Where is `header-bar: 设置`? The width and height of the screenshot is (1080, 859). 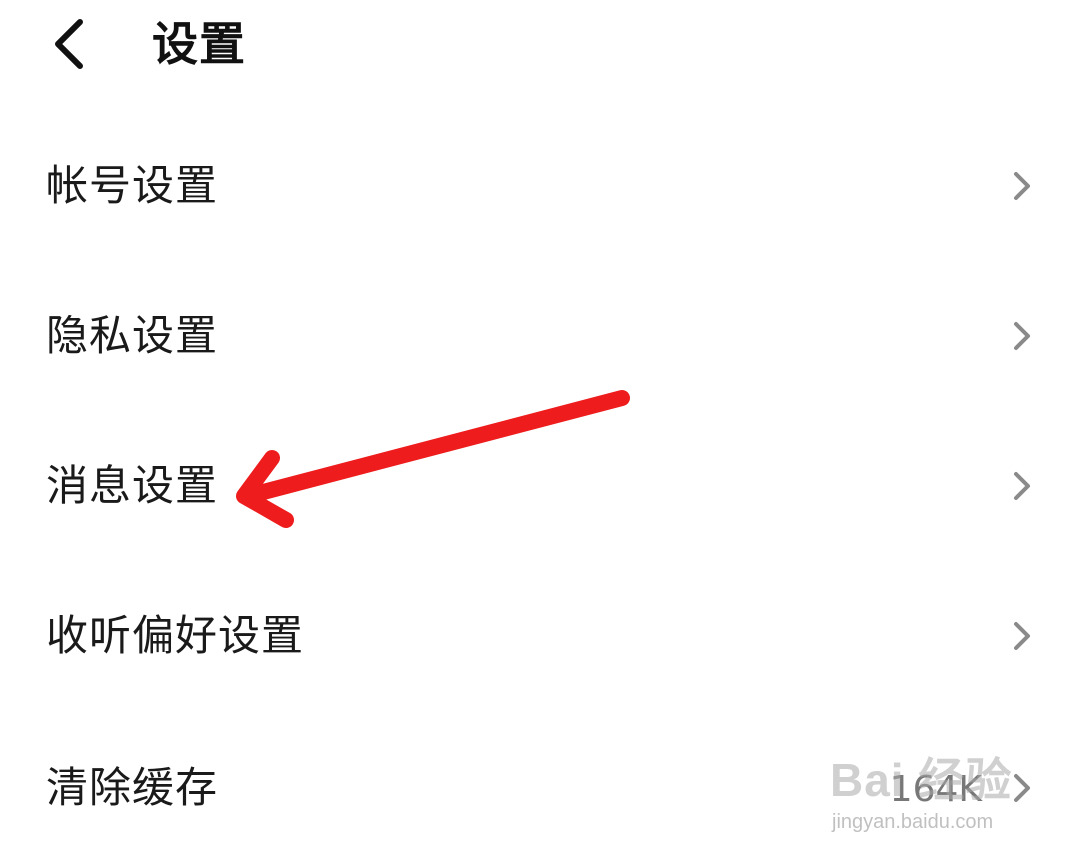
header-bar: 设置 is located at coordinates (540, 46).